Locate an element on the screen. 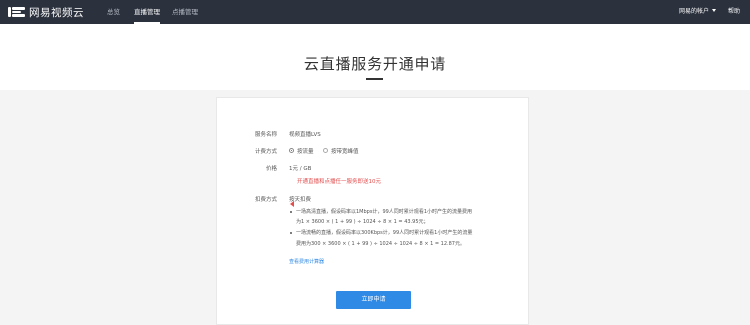 This screenshot has height=325, width=750. account-menu: 网易的帐户 is located at coordinates (698, 12).